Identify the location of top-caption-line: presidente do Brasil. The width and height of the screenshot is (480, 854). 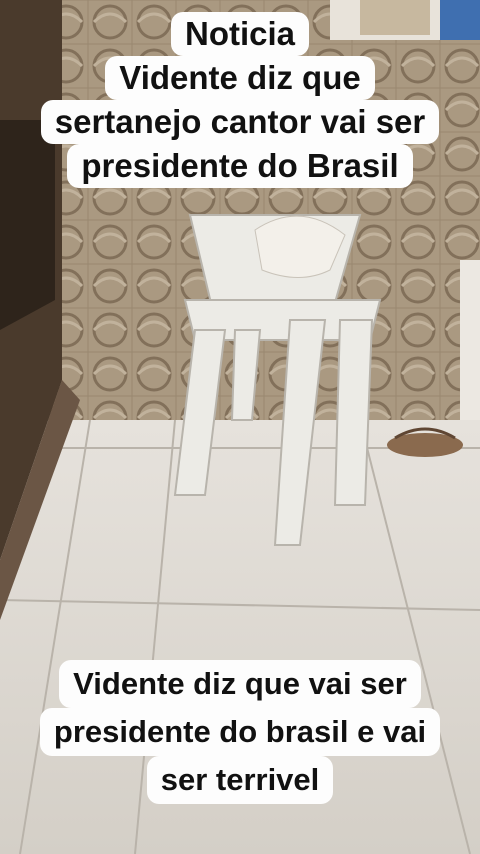
(240, 166).